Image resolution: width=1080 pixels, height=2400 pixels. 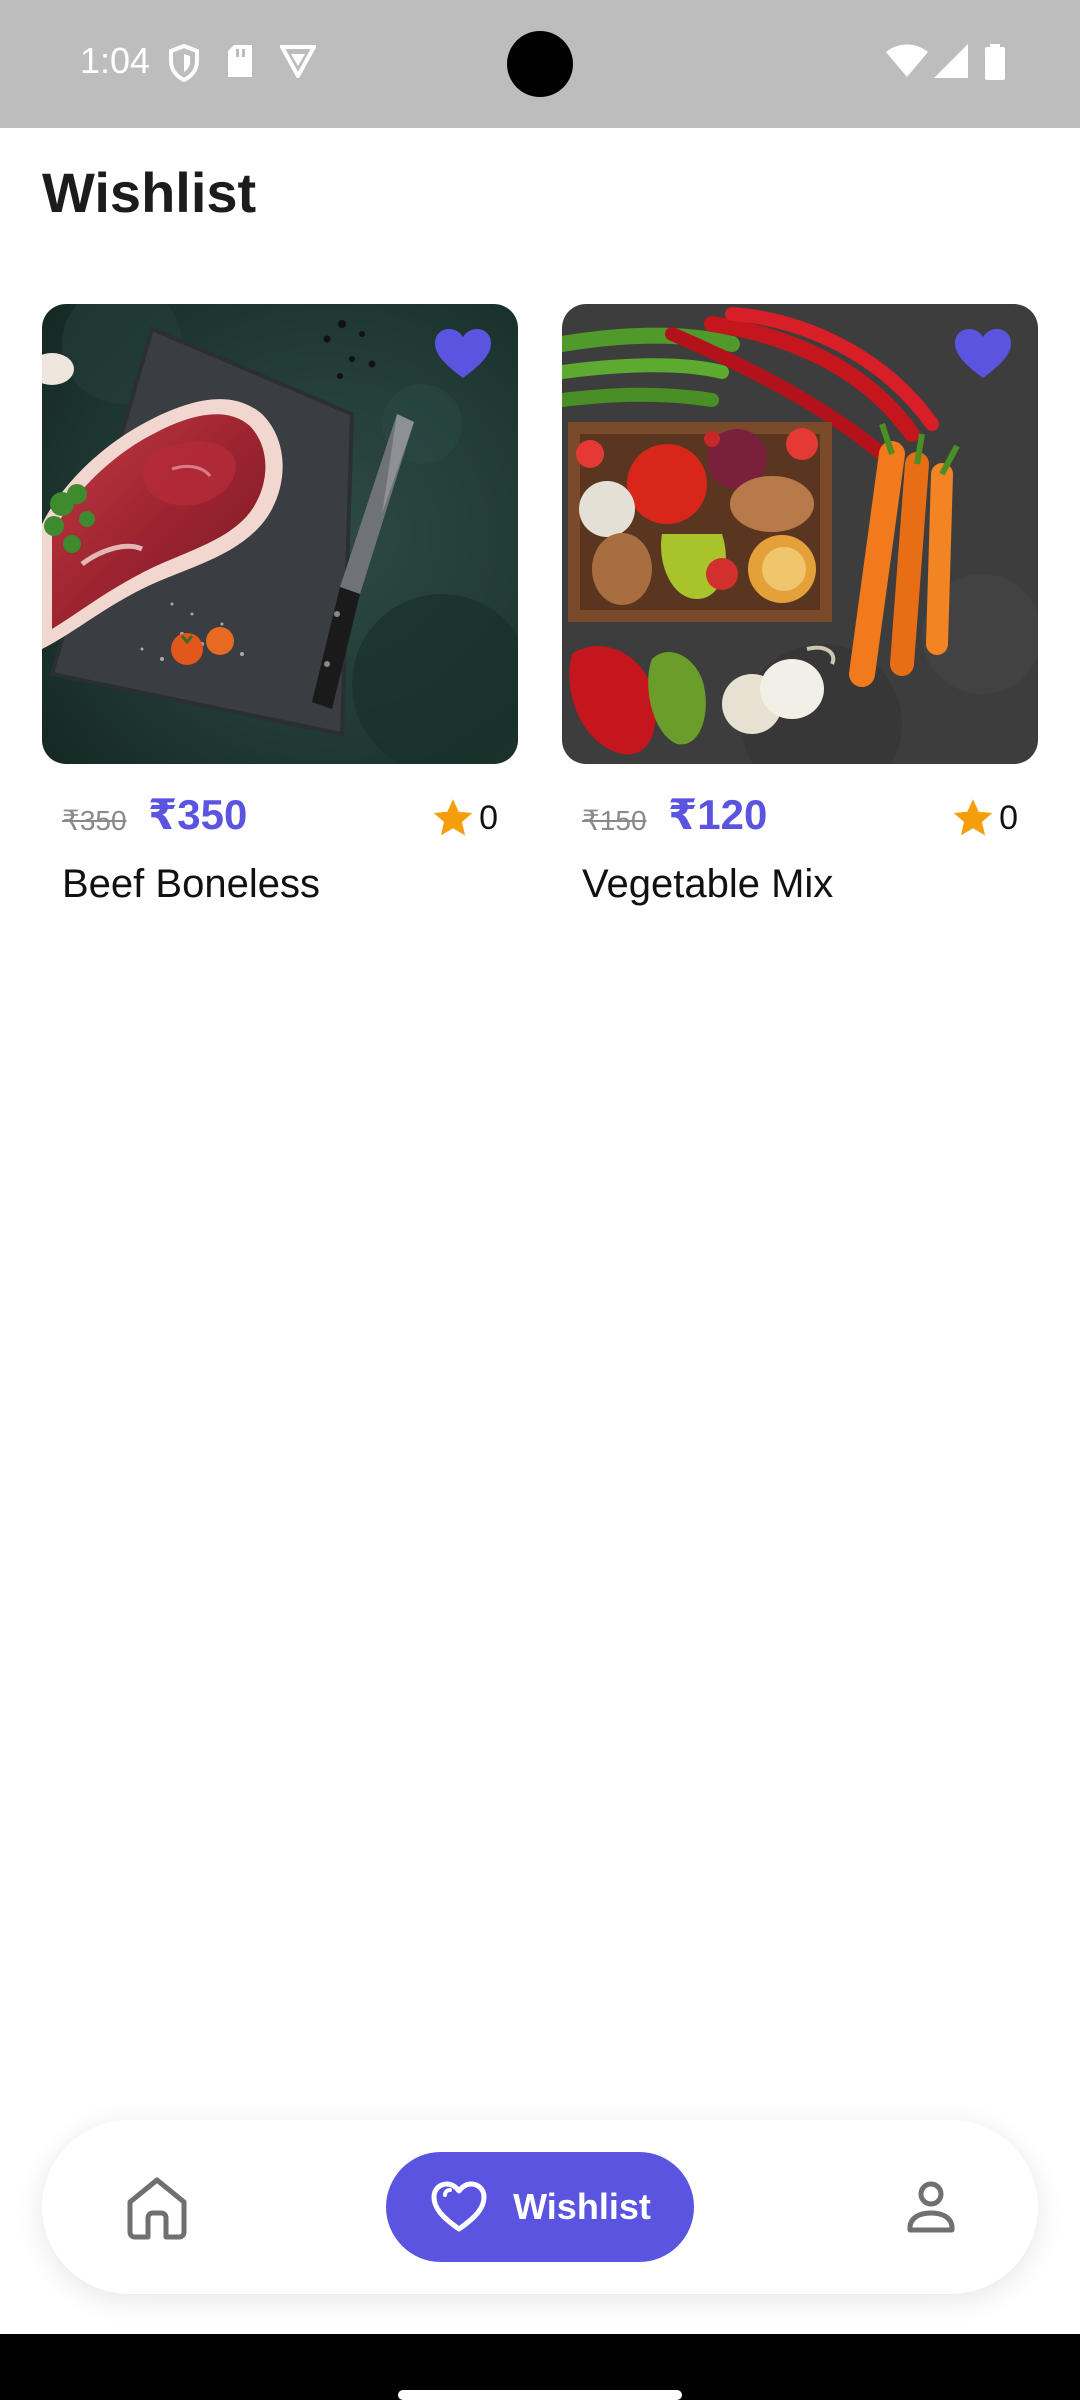 What do you see at coordinates (184, 63) in the screenshot?
I see `shield-icon` at bounding box center [184, 63].